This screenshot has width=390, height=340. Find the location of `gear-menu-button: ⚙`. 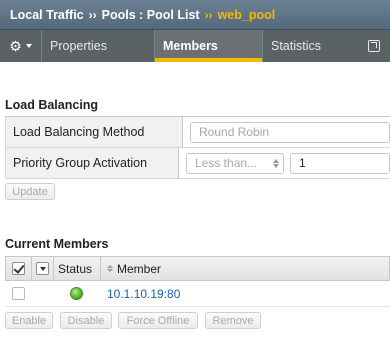

gear-menu-button: ⚙ is located at coordinates (21, 46).